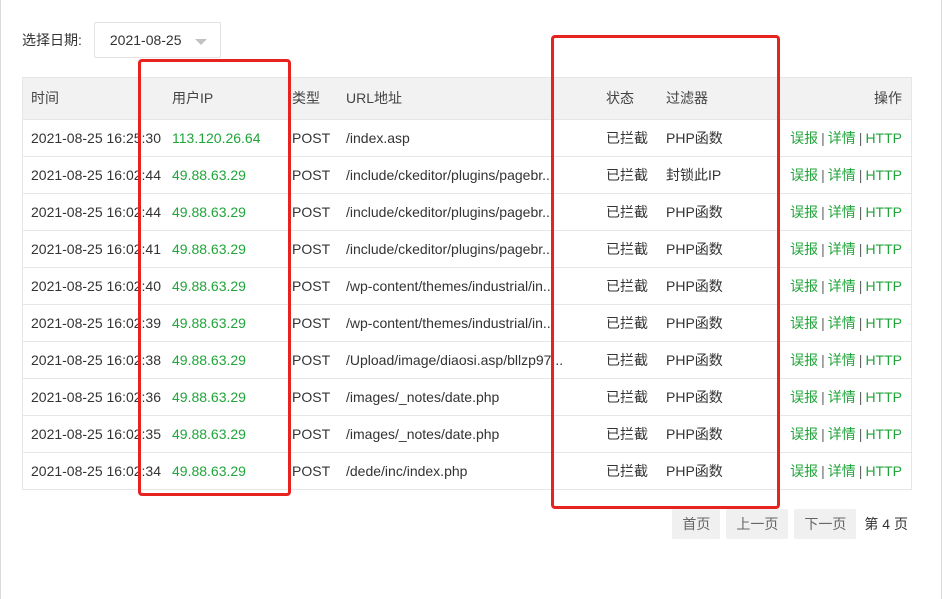  I want to click on prev-page-button: 上一页, so click(757, 524).